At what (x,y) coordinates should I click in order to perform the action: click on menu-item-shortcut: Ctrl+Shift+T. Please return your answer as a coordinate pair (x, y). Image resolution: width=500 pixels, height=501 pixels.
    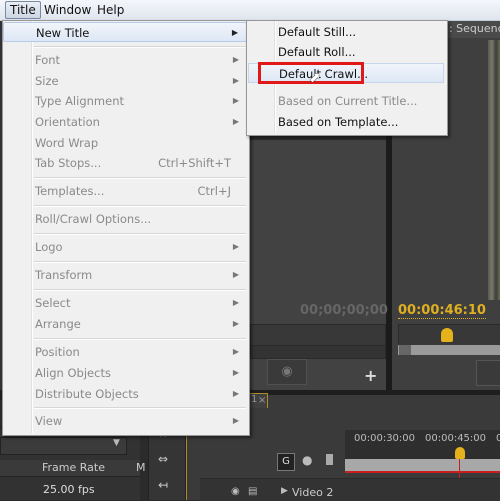
    Looking at the image, I should click on (194, 163).